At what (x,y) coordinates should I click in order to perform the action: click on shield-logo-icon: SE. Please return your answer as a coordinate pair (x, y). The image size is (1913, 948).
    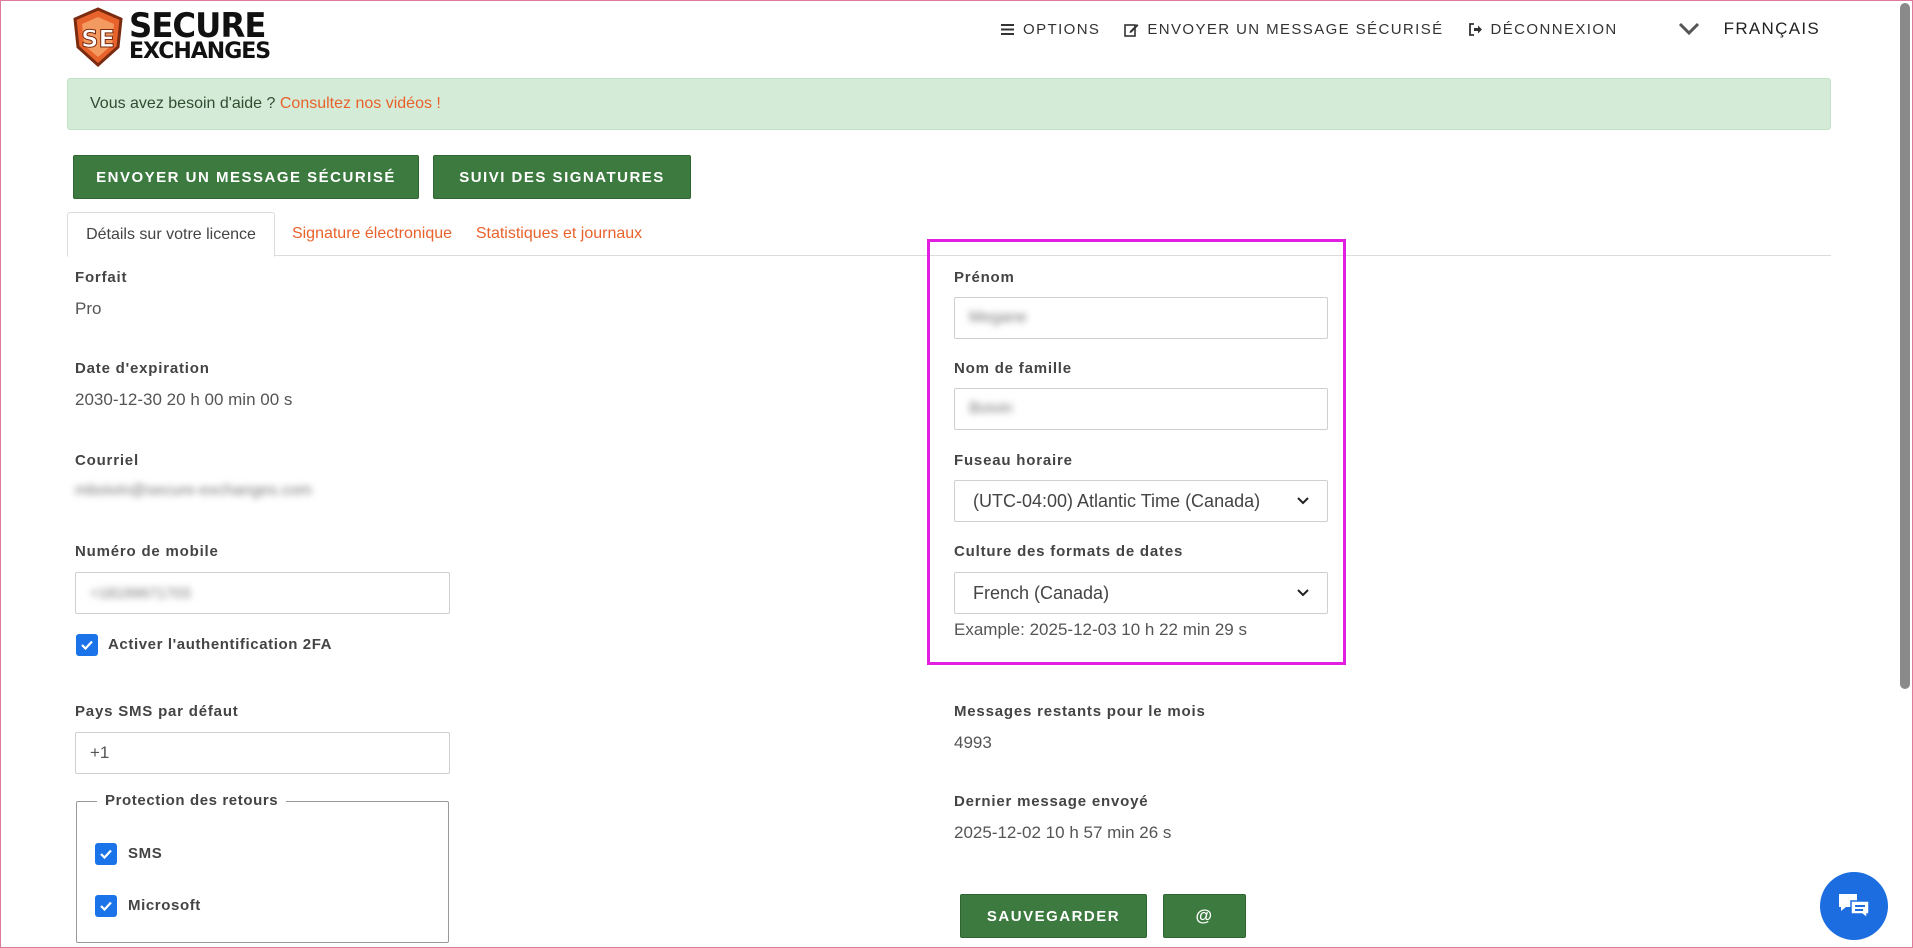
    Looking at the image, I should click on (98, 37).